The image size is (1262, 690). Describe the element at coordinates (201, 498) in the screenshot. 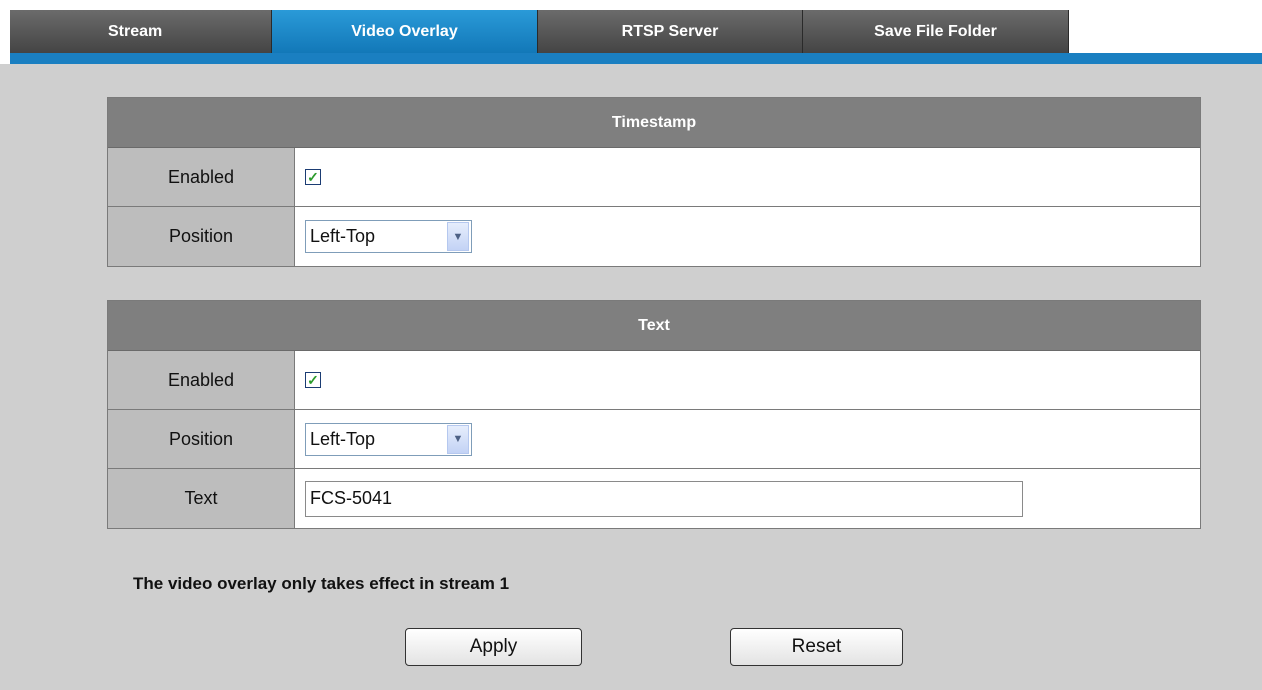

I see `text-text-label: Text` at that location.